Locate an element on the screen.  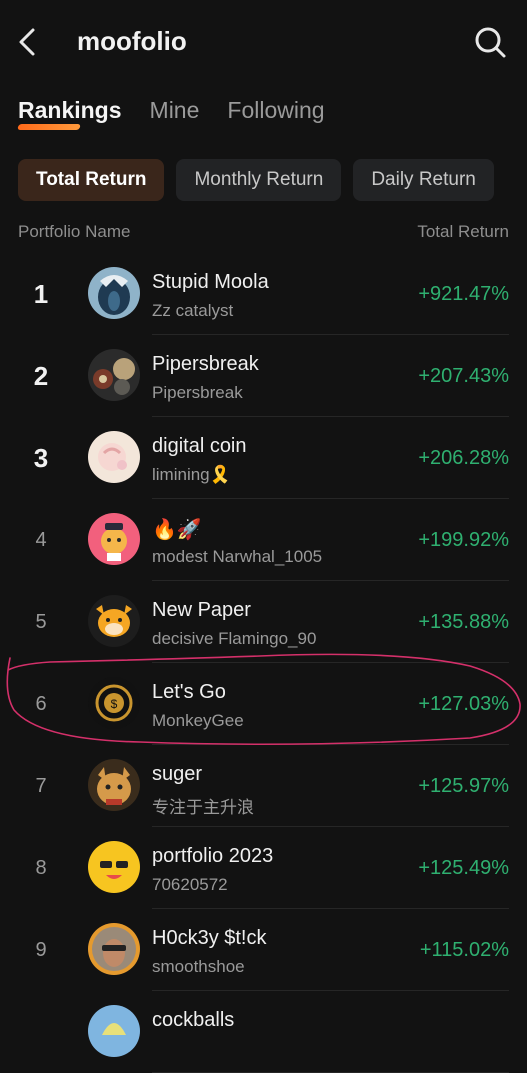
return-filter-chips: Total Return Monthly Return Daily Return is located at coordinates (256, 180).